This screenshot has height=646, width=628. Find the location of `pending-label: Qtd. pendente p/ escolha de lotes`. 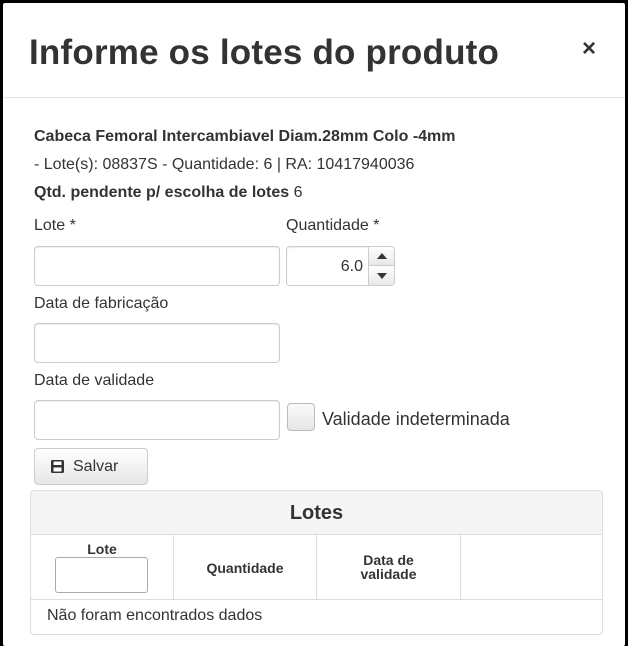

pending-label: Qtd. pendente p/ escolha de lotes is located at coordinates (162, 192).